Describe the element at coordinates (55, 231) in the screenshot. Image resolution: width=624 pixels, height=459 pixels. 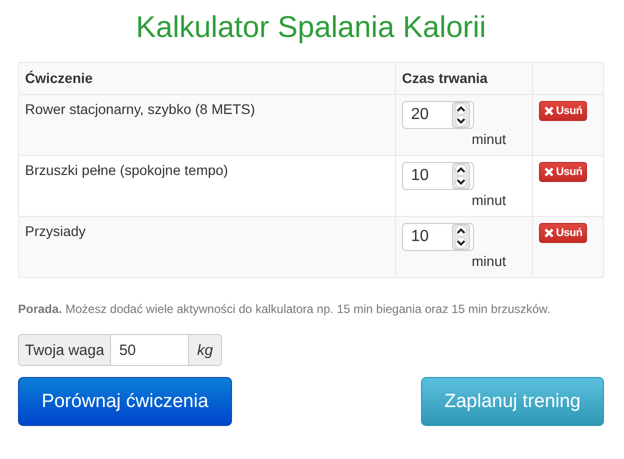
I see `exercise-name: Przysiady` at that location.